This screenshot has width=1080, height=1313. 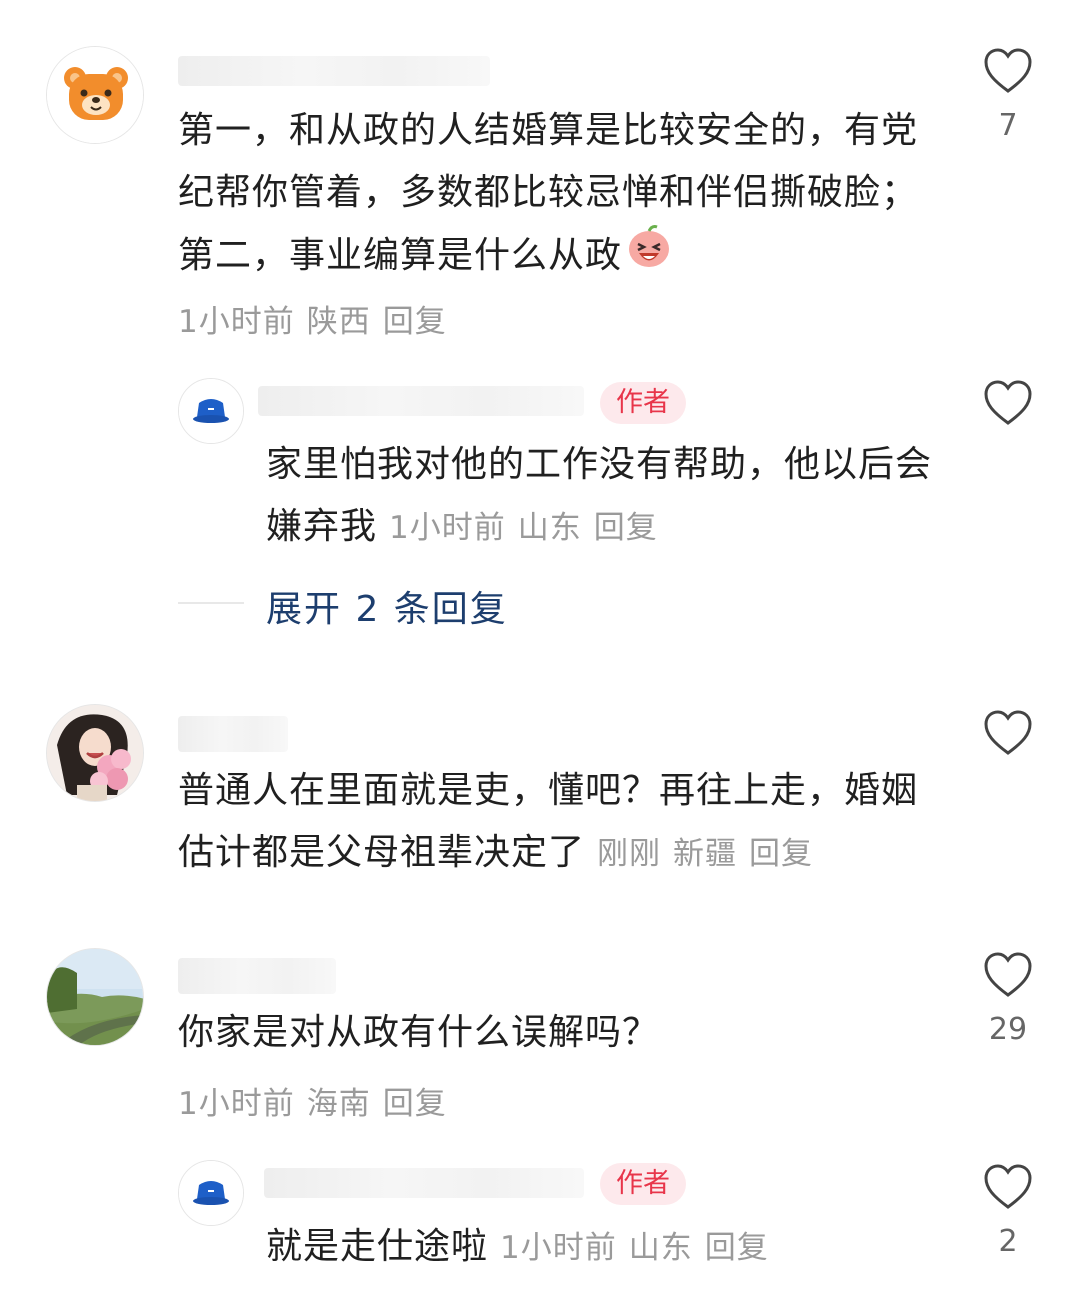 I want to click on bear-icon, so click(x=95, y=95).